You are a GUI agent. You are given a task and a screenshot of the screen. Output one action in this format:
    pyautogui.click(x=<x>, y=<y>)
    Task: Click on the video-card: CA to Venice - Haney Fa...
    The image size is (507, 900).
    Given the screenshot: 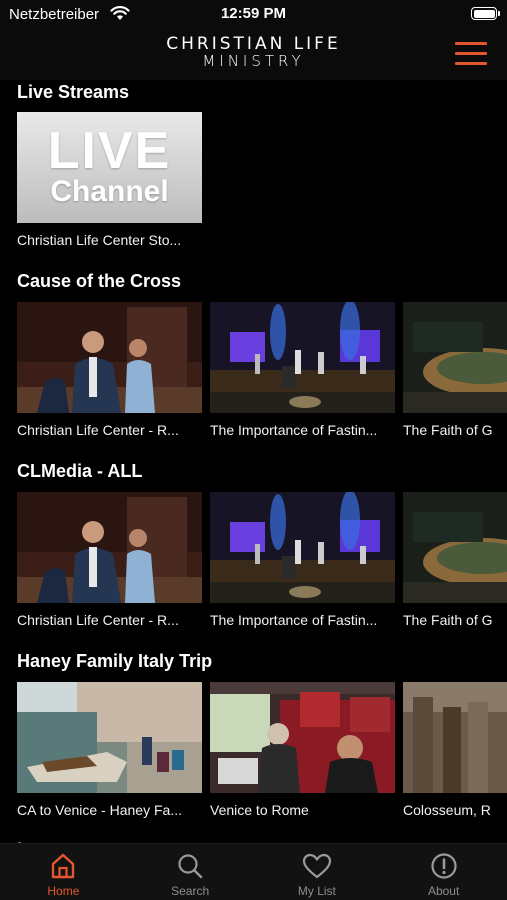 What is the action you would take?
    pyautogui.click(x=109, y=750)
    